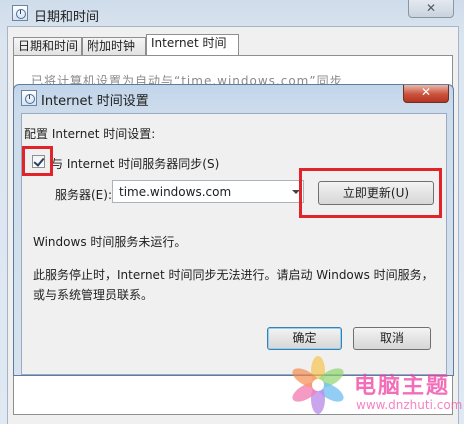  I want to click on dialog-title: Internet 时间设置, so click(95, 101).